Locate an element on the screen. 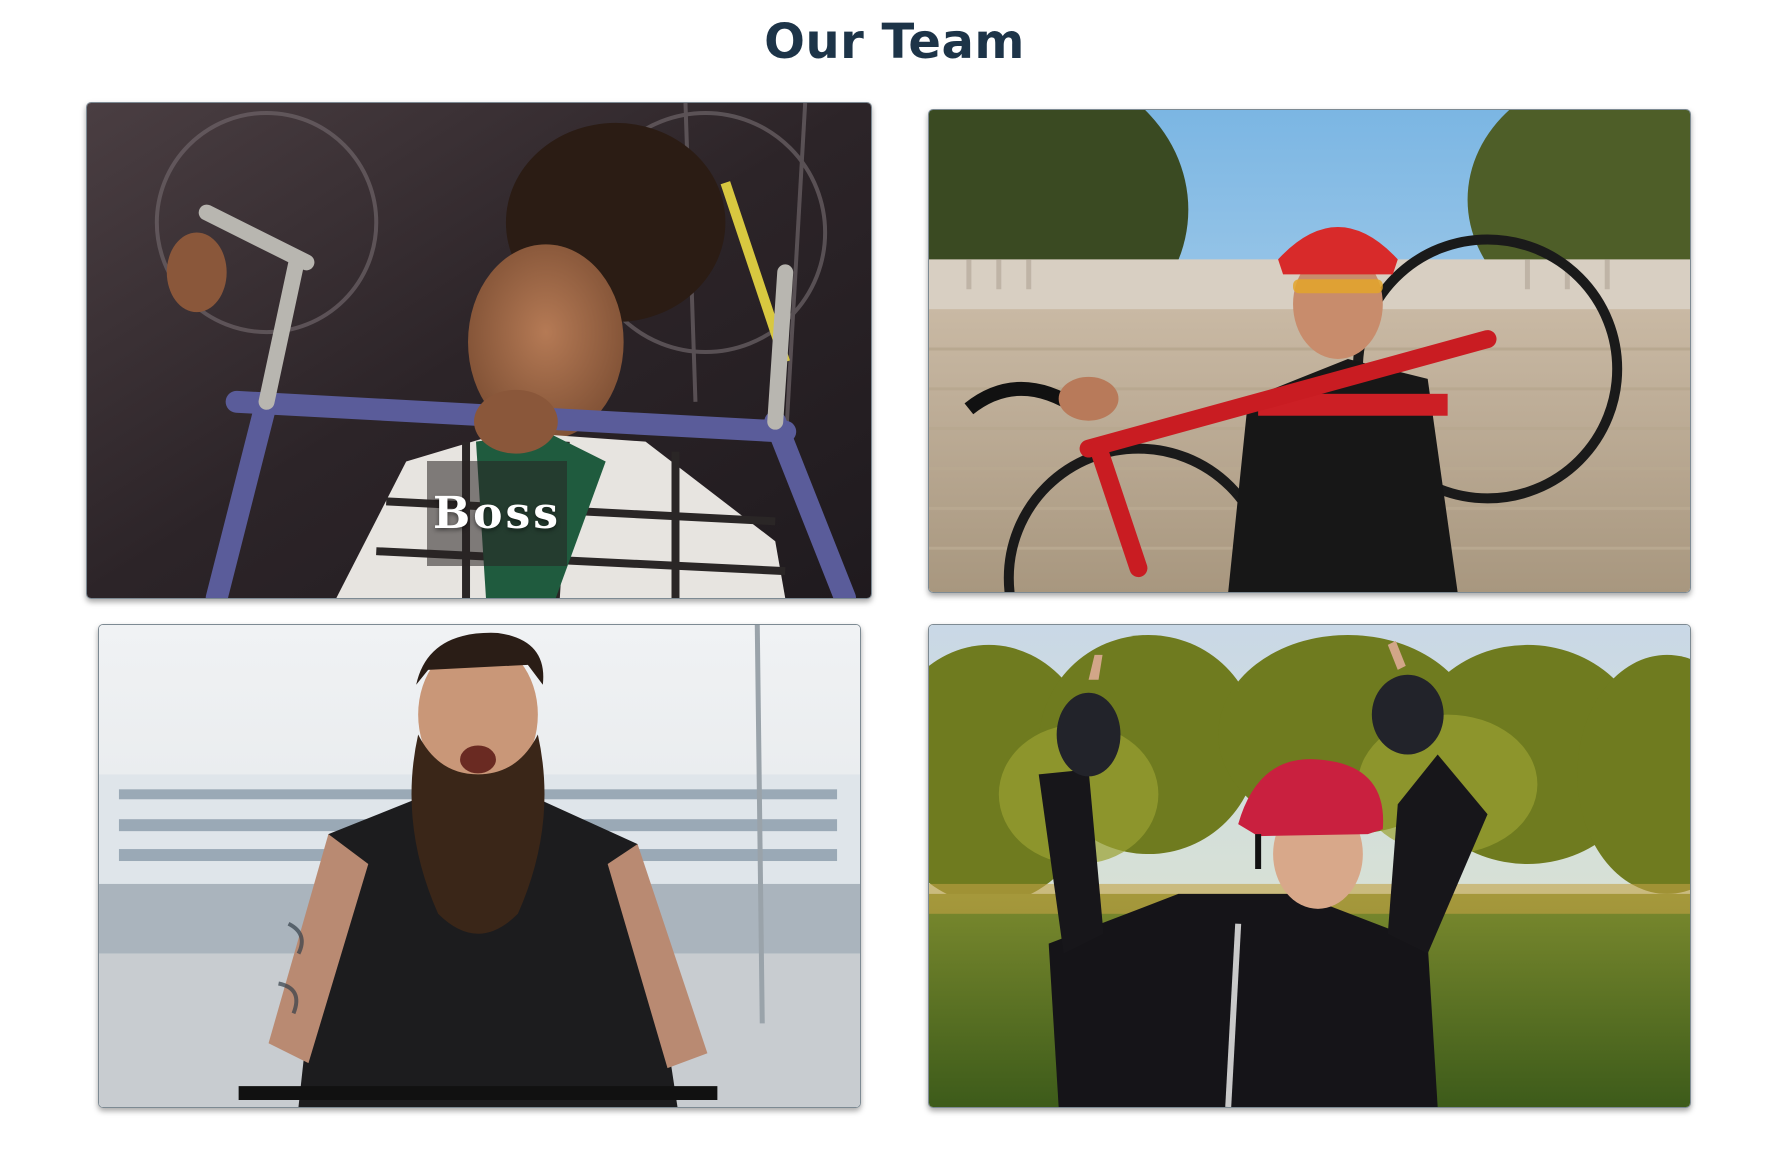 This screenshot has width=1789, height=1157. section-title: Our Team is located at coordinates (894, 42).